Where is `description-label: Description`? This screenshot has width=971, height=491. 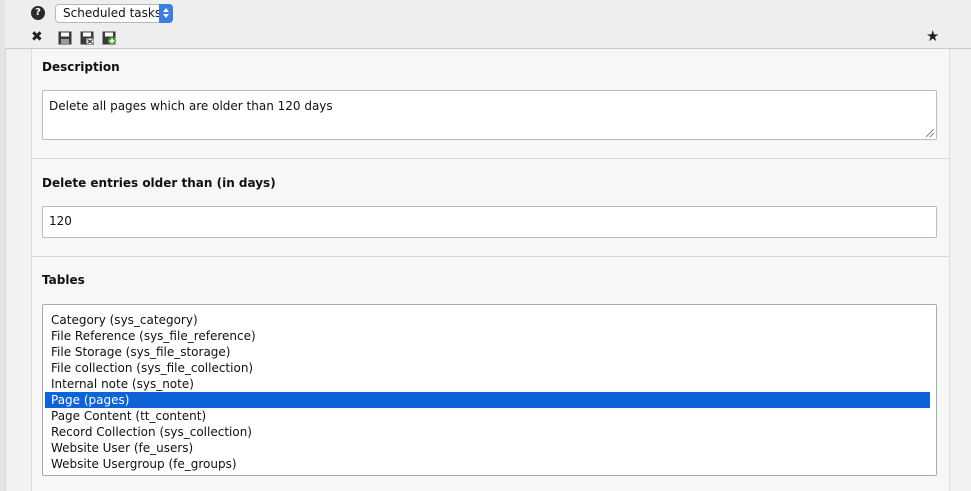 description-label: Description is located at coordinates (81, 67).